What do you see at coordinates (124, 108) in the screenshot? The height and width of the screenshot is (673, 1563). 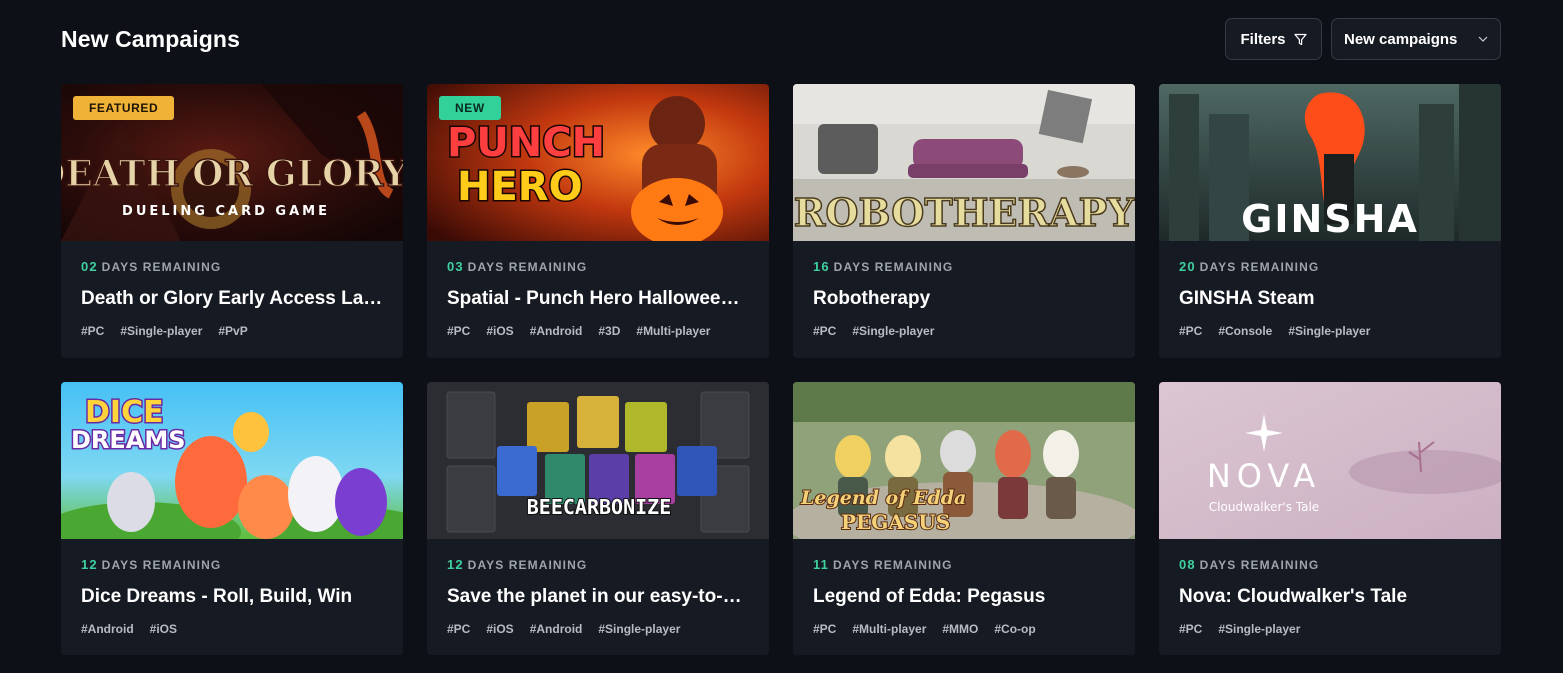 I see `featured-badge: FEATURED` at bounding box center [124, 108].